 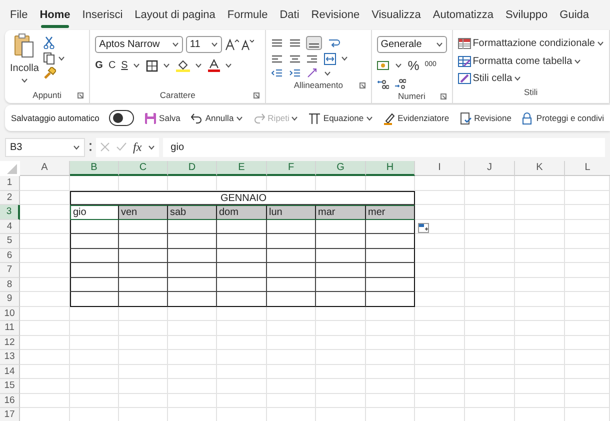 I want to click on menu-tab: Guida, so click(x=575, y=15).